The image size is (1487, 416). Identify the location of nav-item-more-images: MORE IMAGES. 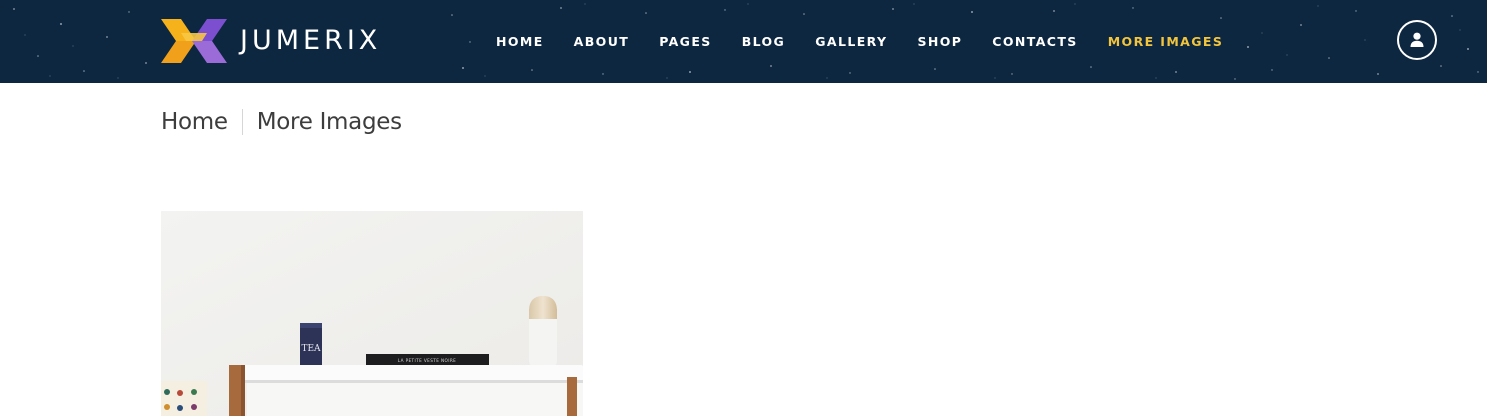
(1166, 42).